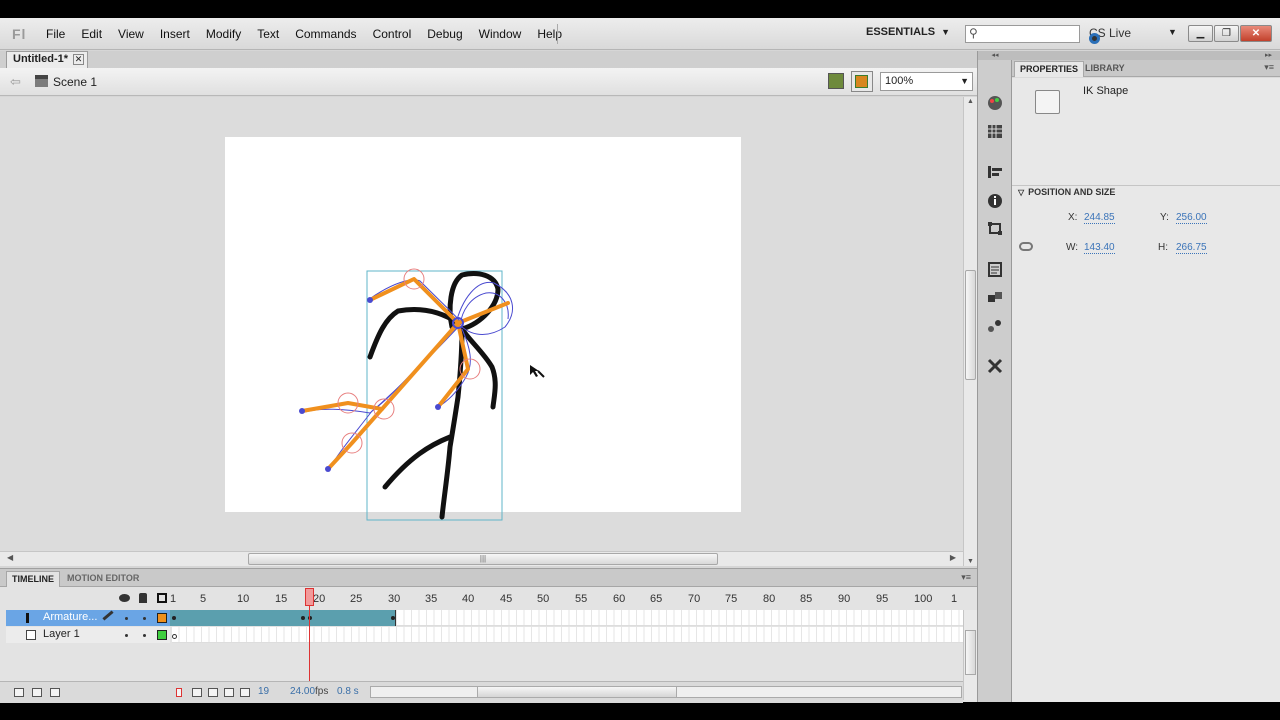 This screenshot has width=1280, height=720. What do you see at coordinates (75, 82) in the screenshot?
I see `scene-label: Scene 1` at bounding box center [75, 82].